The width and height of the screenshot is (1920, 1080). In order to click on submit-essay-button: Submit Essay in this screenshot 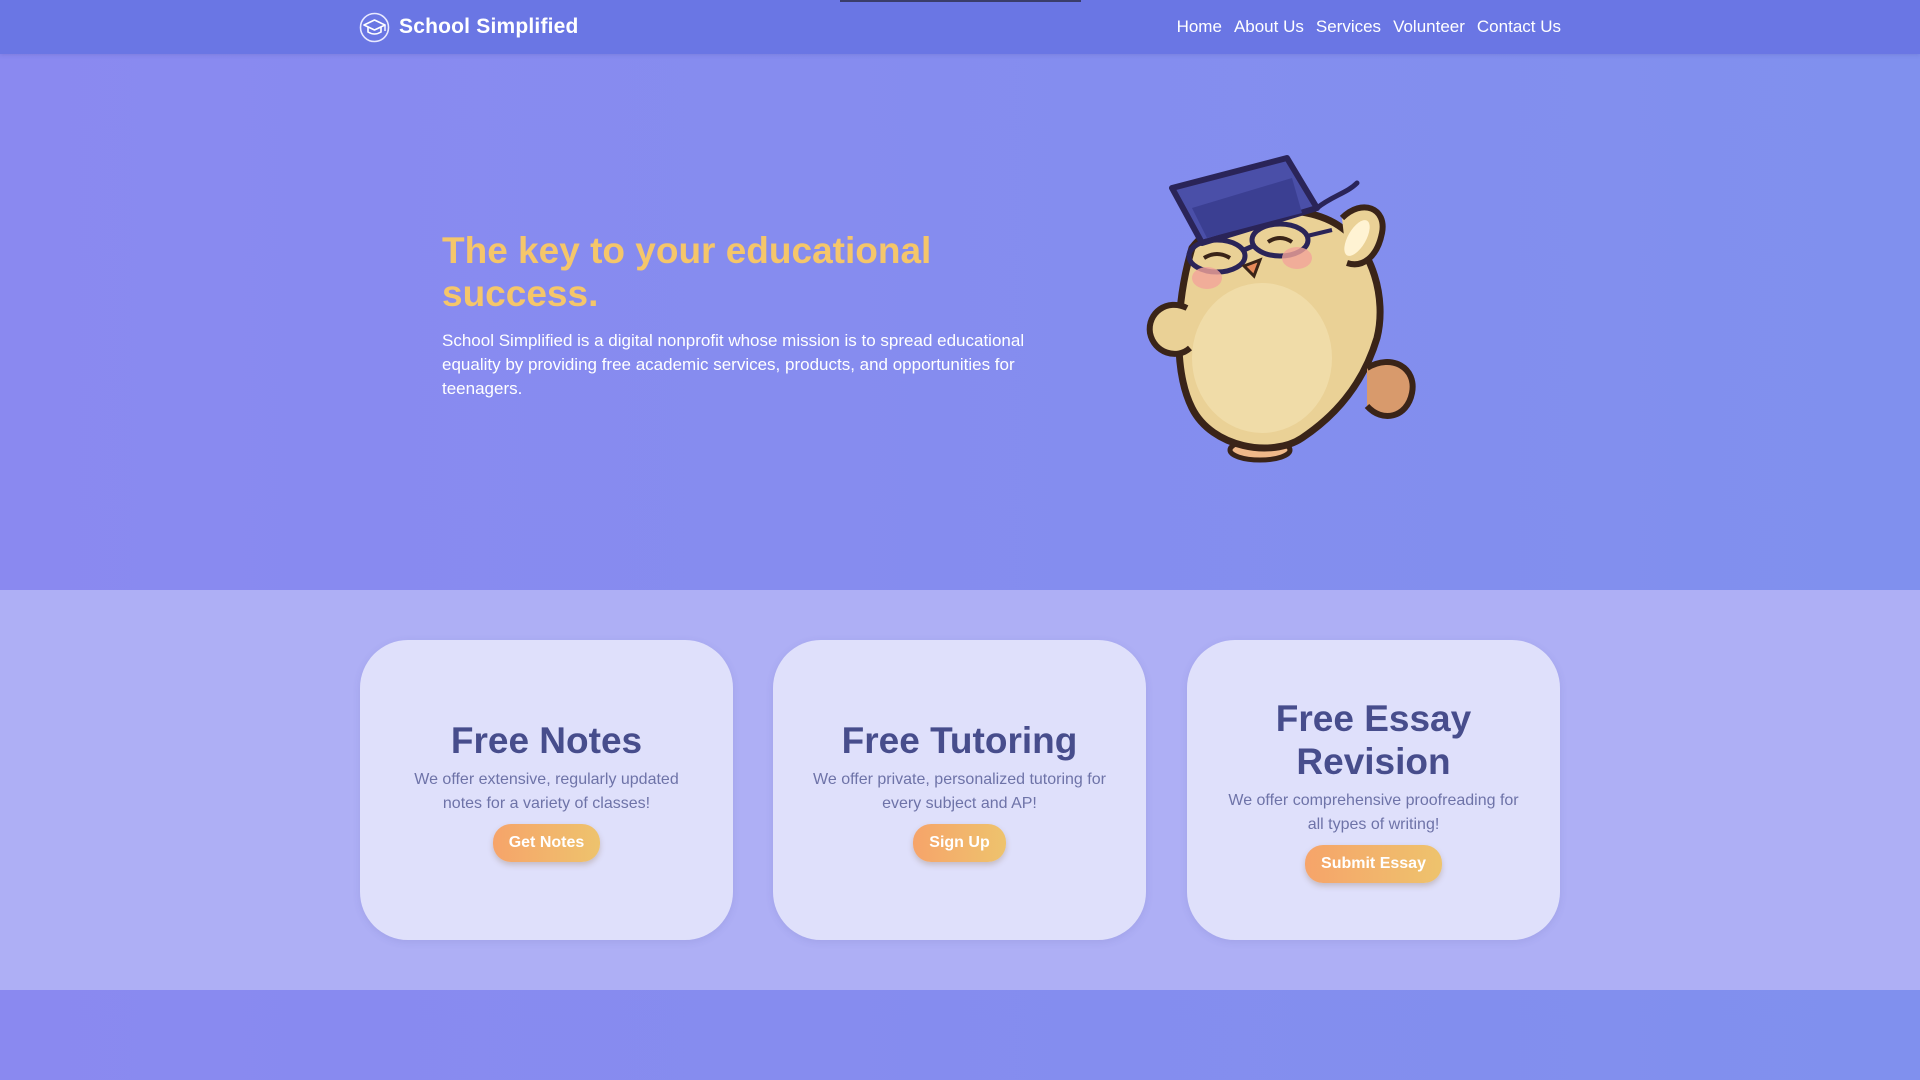, I will do `click(1373, 864)`.